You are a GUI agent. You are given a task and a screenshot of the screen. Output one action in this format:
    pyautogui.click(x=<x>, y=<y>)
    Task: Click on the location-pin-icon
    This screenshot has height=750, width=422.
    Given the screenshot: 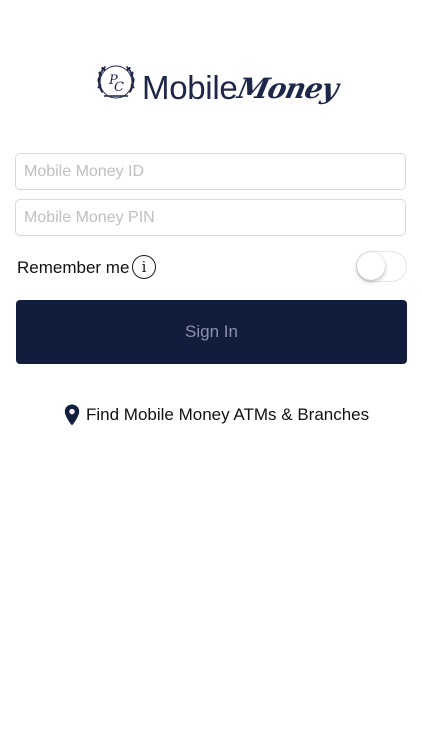 What is the action you would take?
    pyautogui.click(x=72, y=415)
    